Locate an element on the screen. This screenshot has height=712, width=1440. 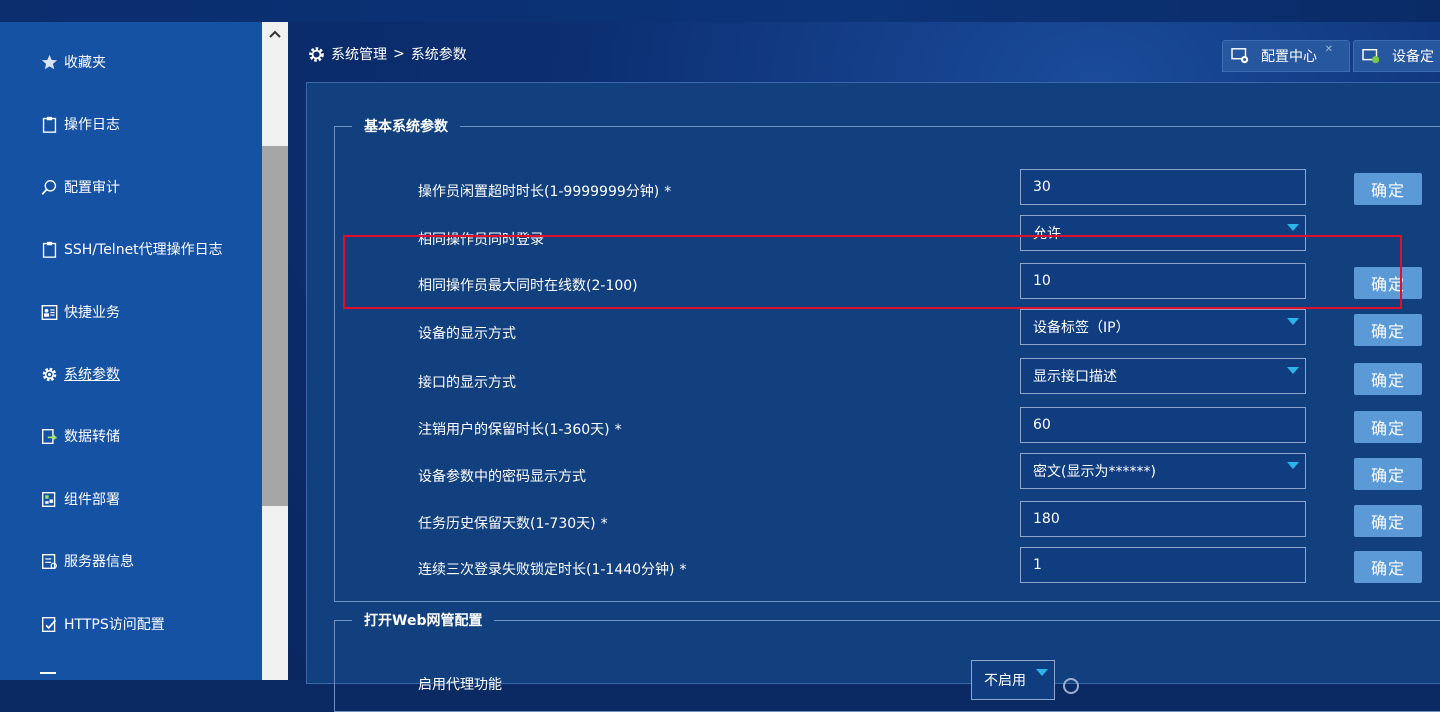
sidebar-item-ssh-telnet-log: SSH/Telnet代理操作日志 is located at coordinates (131, 249).